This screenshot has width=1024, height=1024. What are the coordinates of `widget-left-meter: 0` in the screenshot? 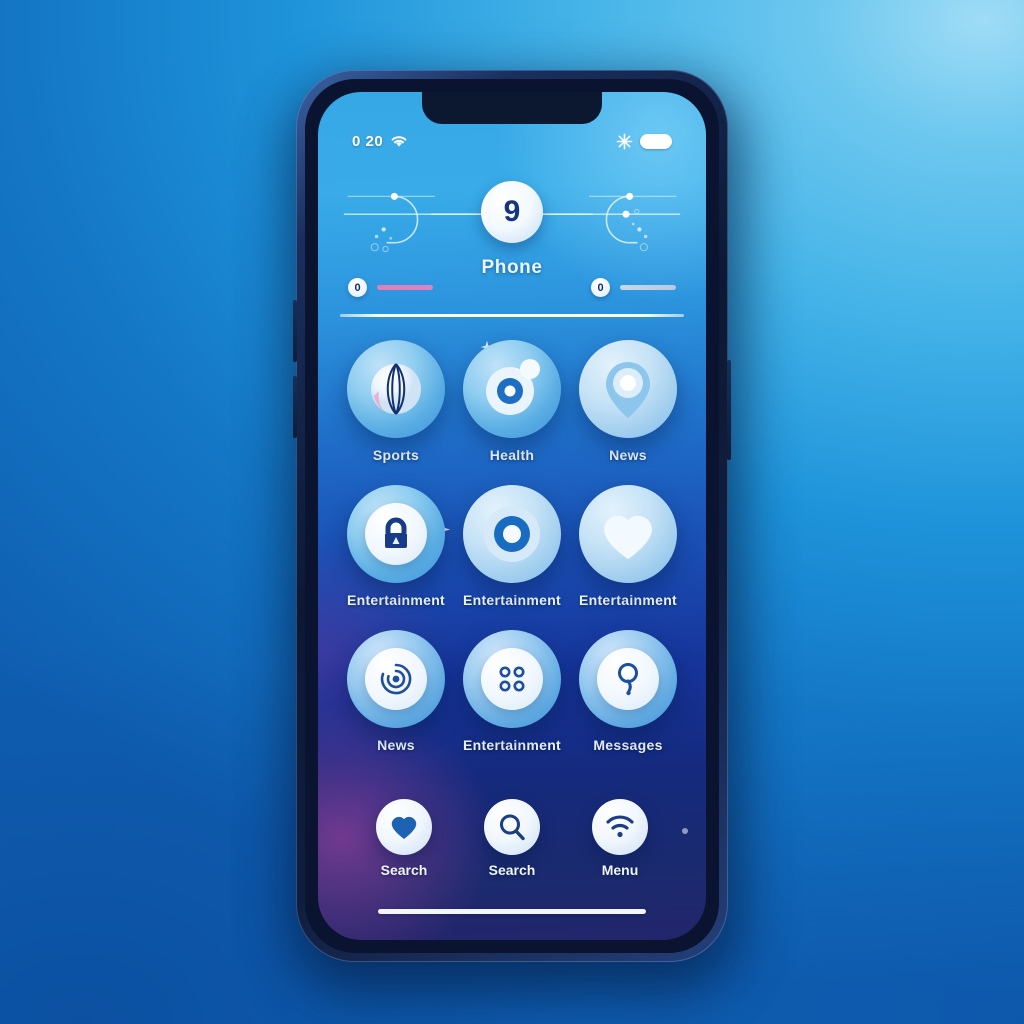 It's located at (390, 287).